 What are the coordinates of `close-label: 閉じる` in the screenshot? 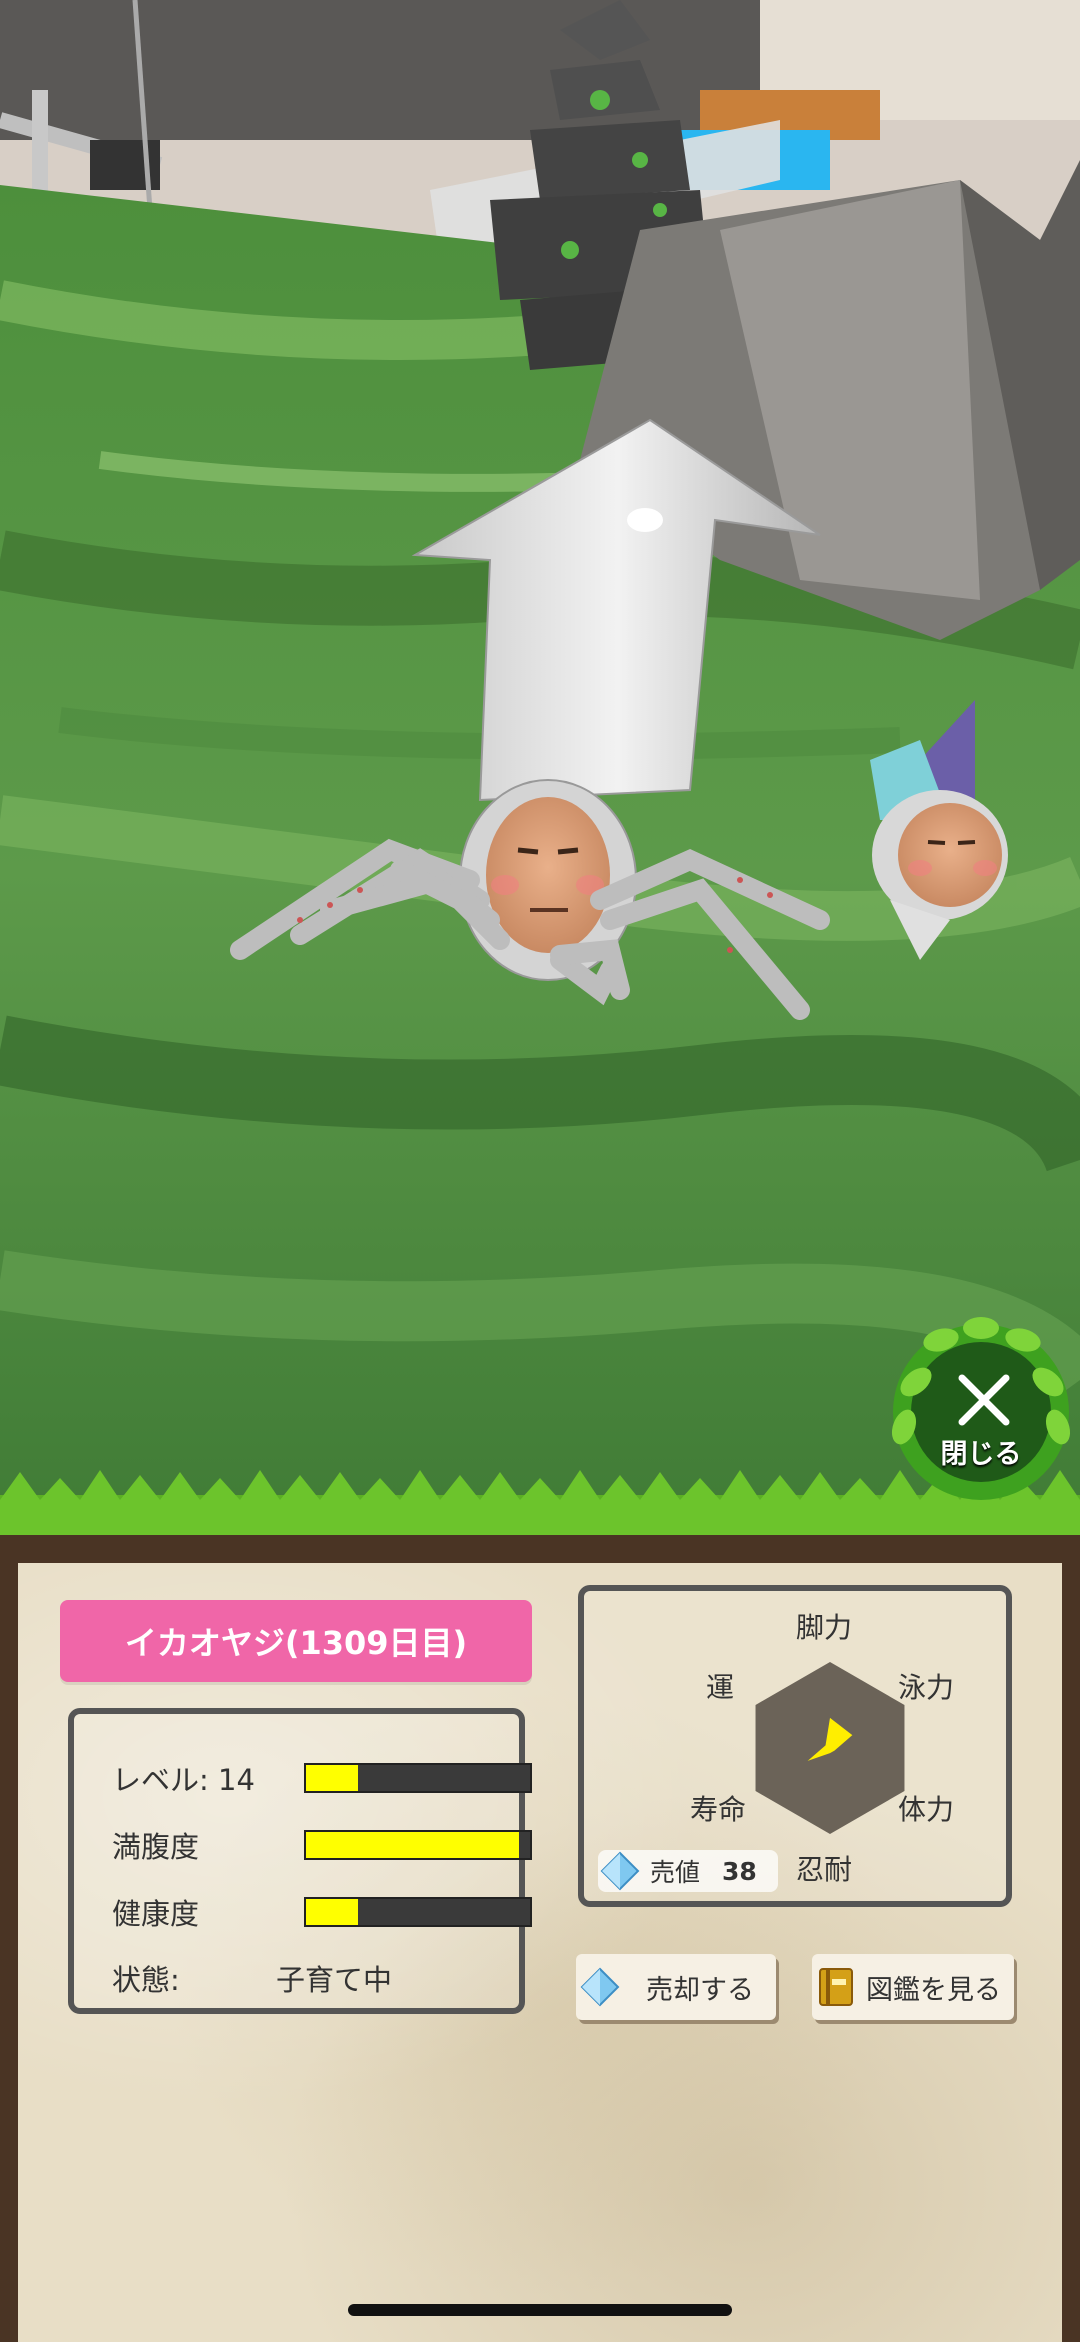 It's located at (981, 1454).